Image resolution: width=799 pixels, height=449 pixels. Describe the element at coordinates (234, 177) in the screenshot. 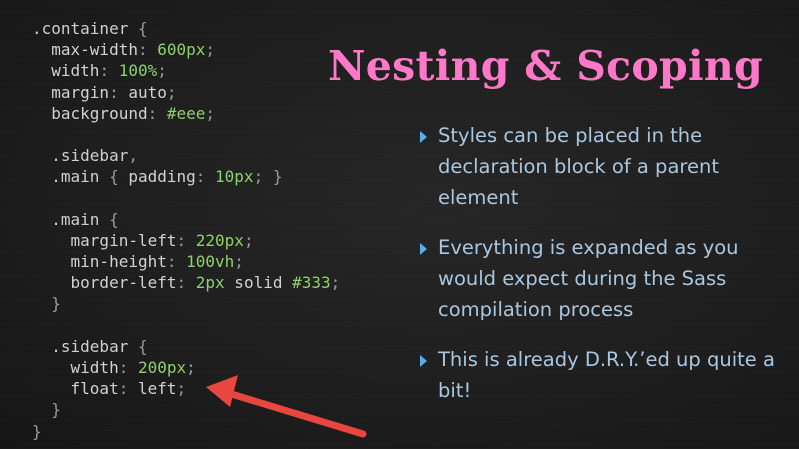

I see `code-token: 10px` at that location.